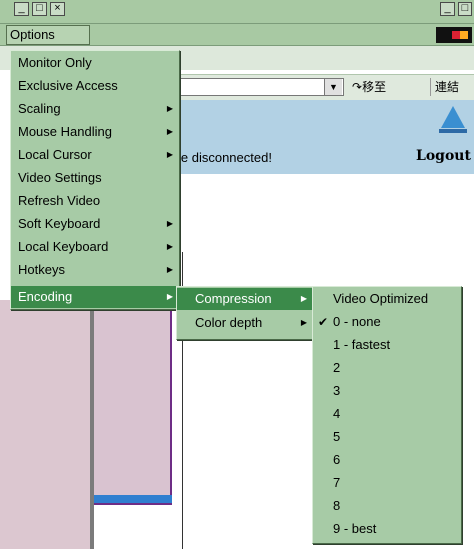  I want to click on menu-item-label: 0 - none, so click(357, 321).